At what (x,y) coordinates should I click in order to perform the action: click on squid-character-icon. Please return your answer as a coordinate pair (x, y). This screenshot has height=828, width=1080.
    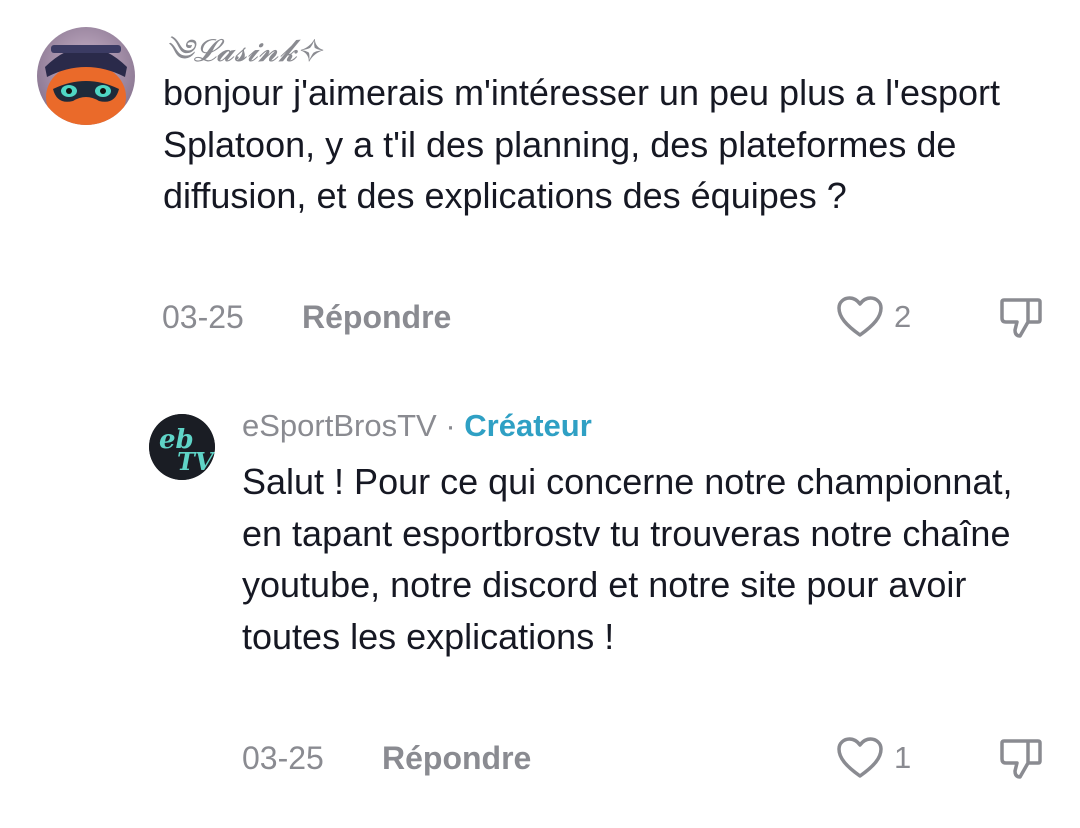
    Looking at the image, I should click on (86, 76).